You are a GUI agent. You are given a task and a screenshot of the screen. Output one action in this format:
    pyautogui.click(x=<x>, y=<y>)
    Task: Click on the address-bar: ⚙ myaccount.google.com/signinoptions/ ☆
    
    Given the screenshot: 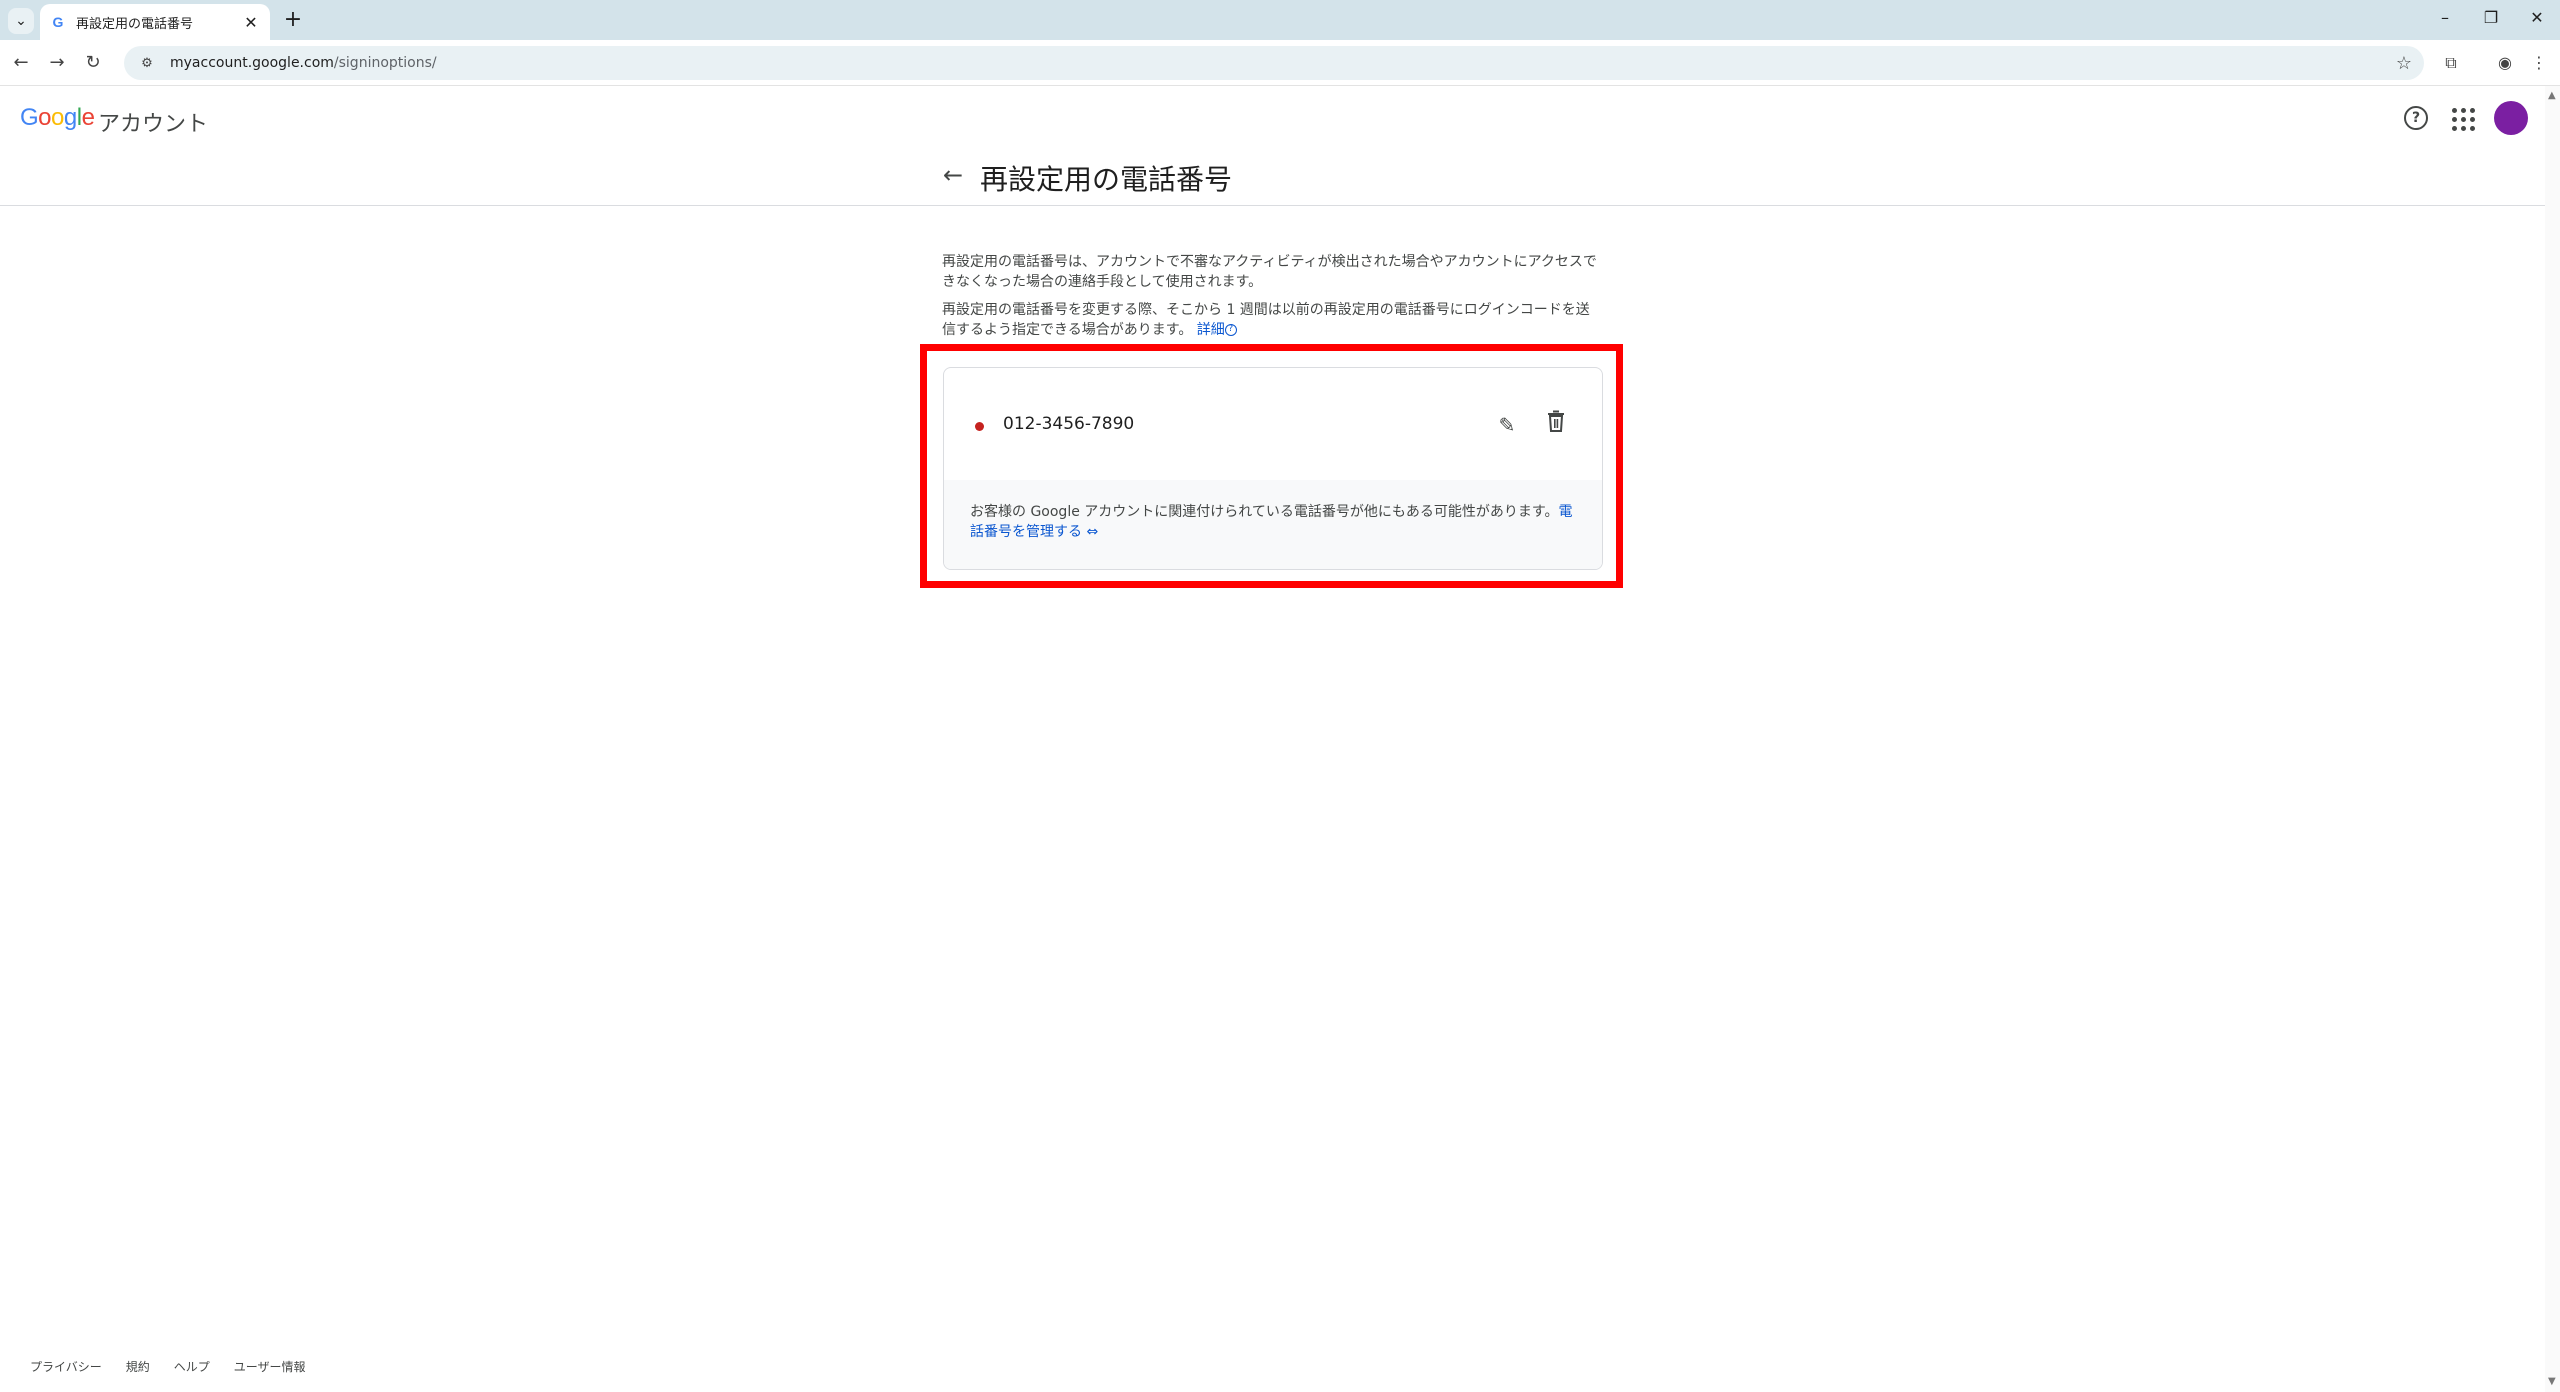 What is the action you would take?
    pyautogui.click(x=1274, y=63)
    